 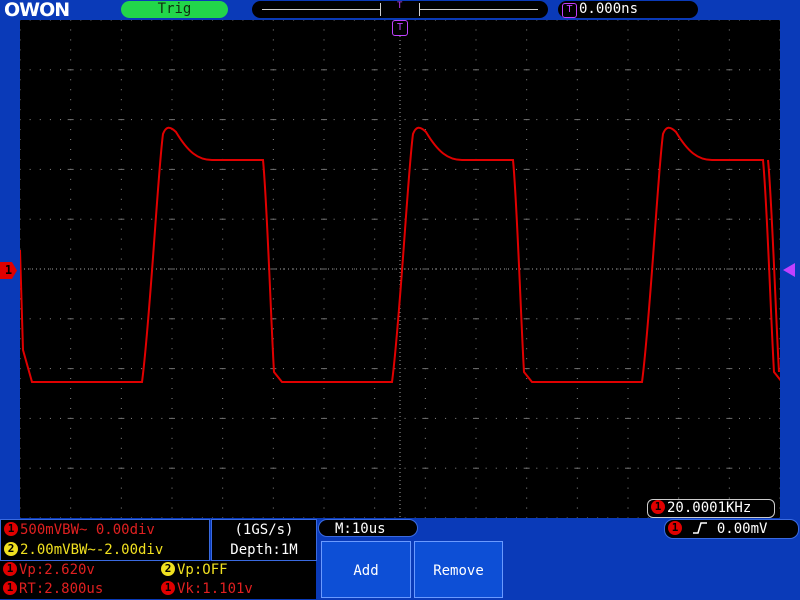 I want to click on rising-edge-icon, so click(x=700, y=528).